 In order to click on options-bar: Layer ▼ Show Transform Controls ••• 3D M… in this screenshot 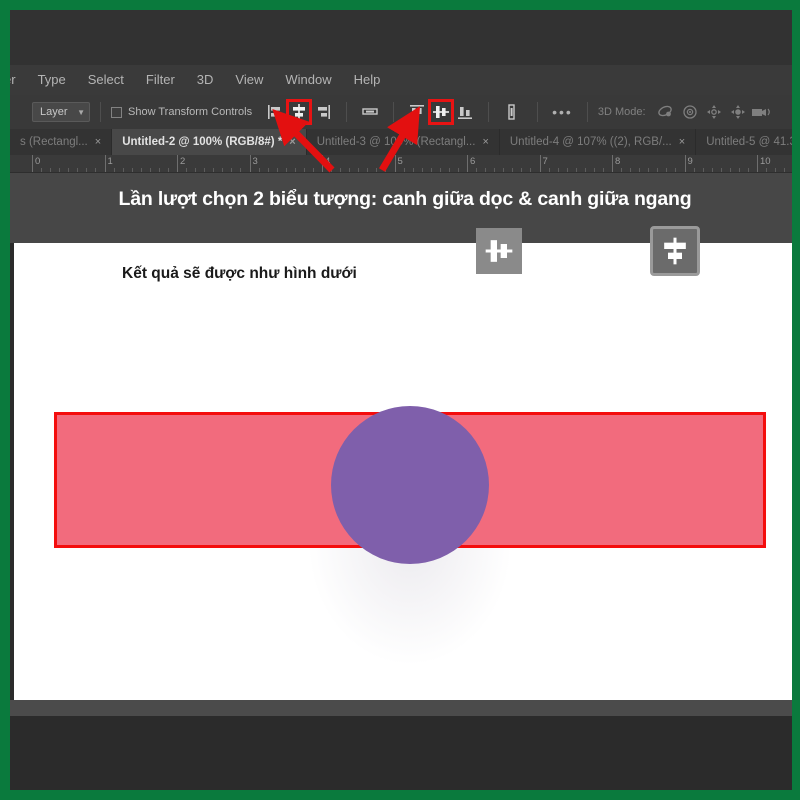, I will do `click(401, 112)`.